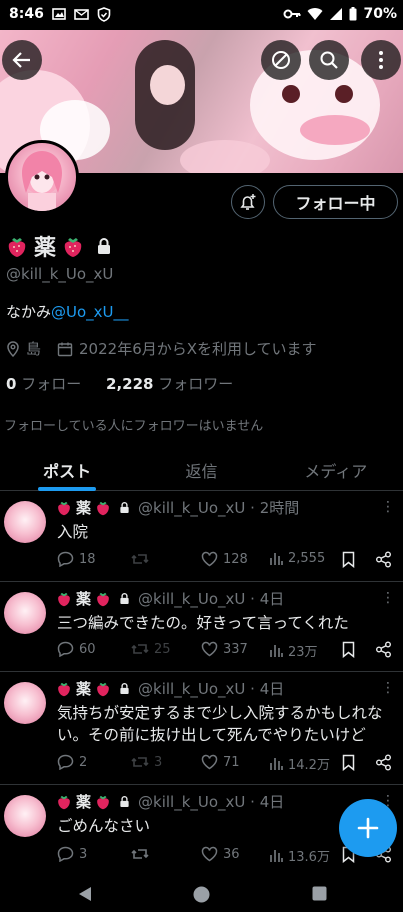 The width and height of the screenshot is (403, 912). I want to click on tweet: 薬 @kill_k_Uo_xU · 2時間 ⋮ 入院 18 128 2,555, so click(201, 536).